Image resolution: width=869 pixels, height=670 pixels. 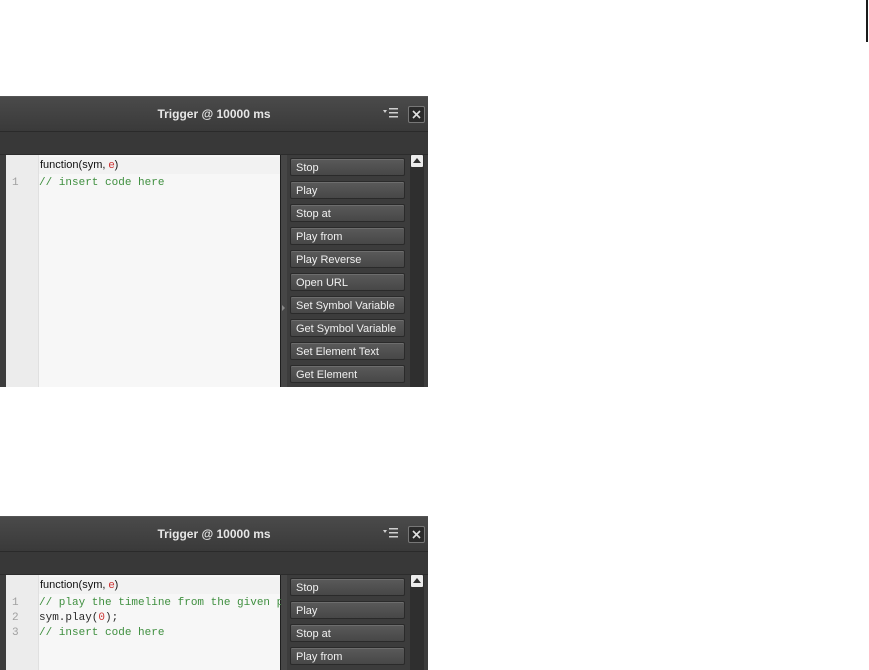 I want to click on code-token: );, so click(x=112, y=618).